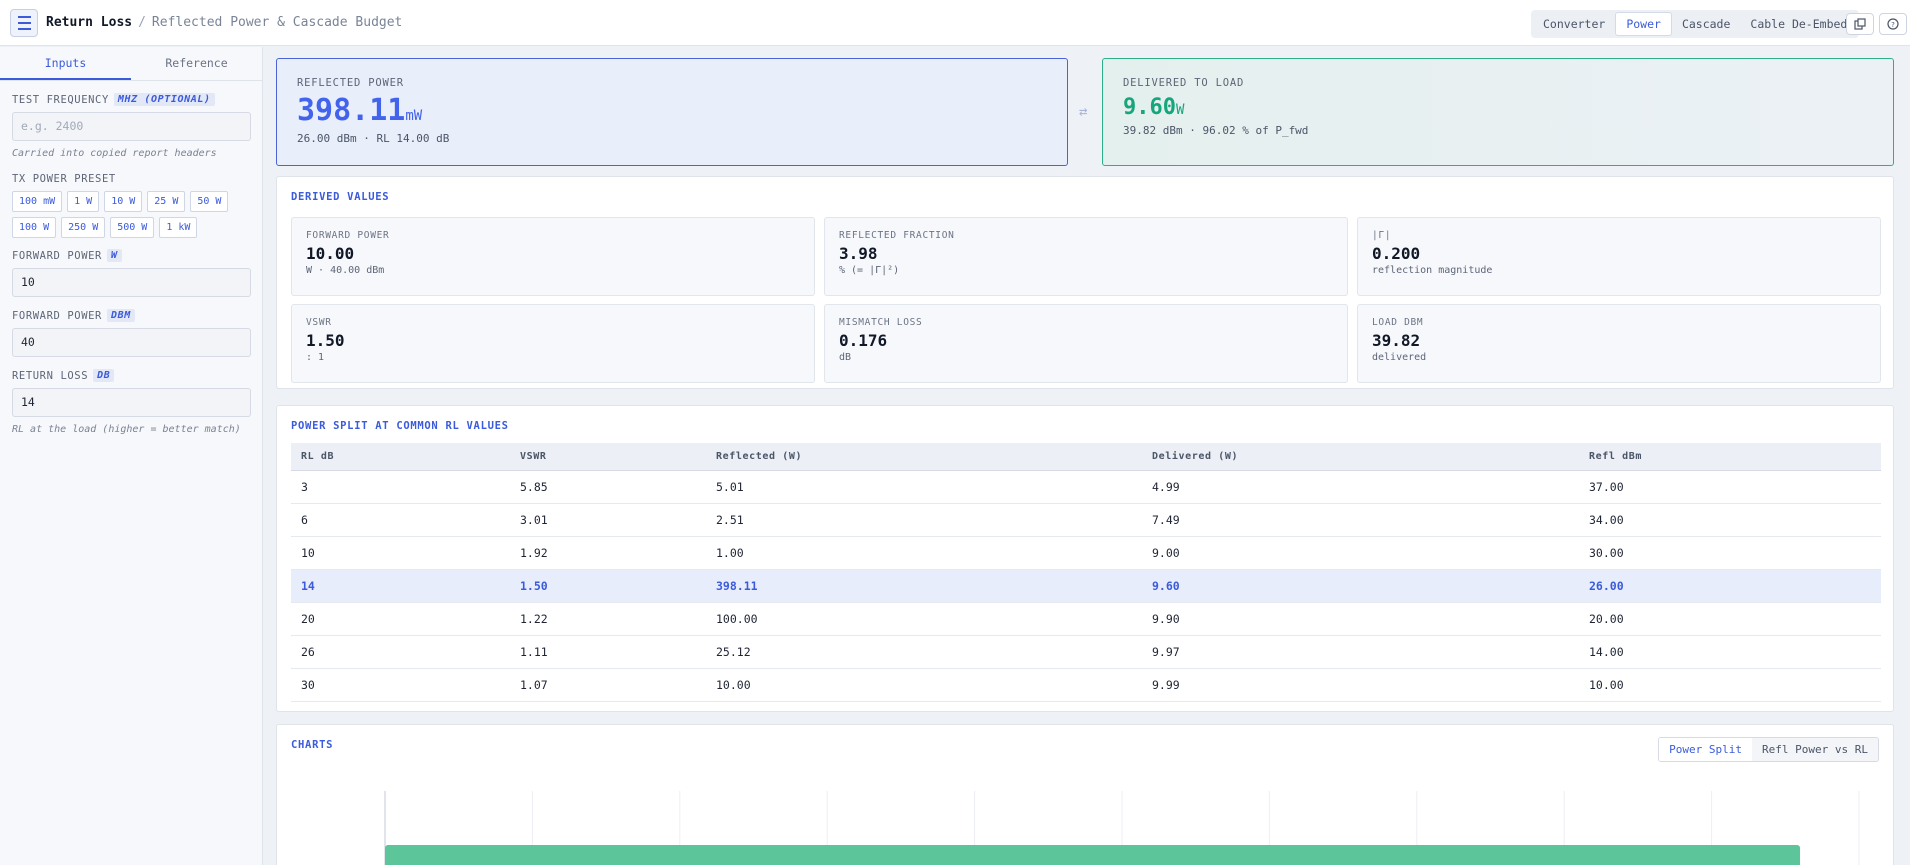 This screenshot has height=865, width=1910. What do you see at coordinates (608, 586) in the screenshot?
I see `table-cell: 1.50` at bounding box center [608, 586].